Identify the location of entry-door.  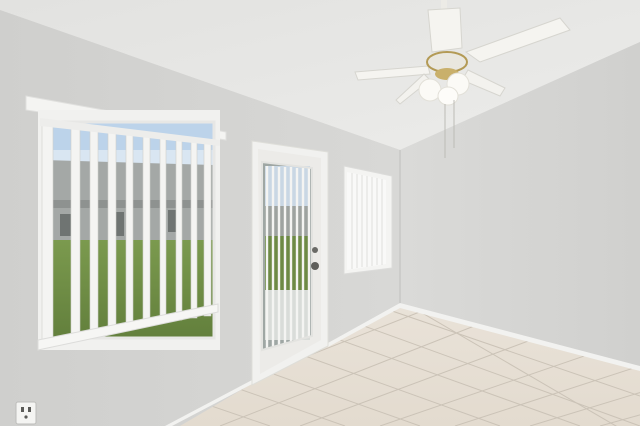
(290, 263).